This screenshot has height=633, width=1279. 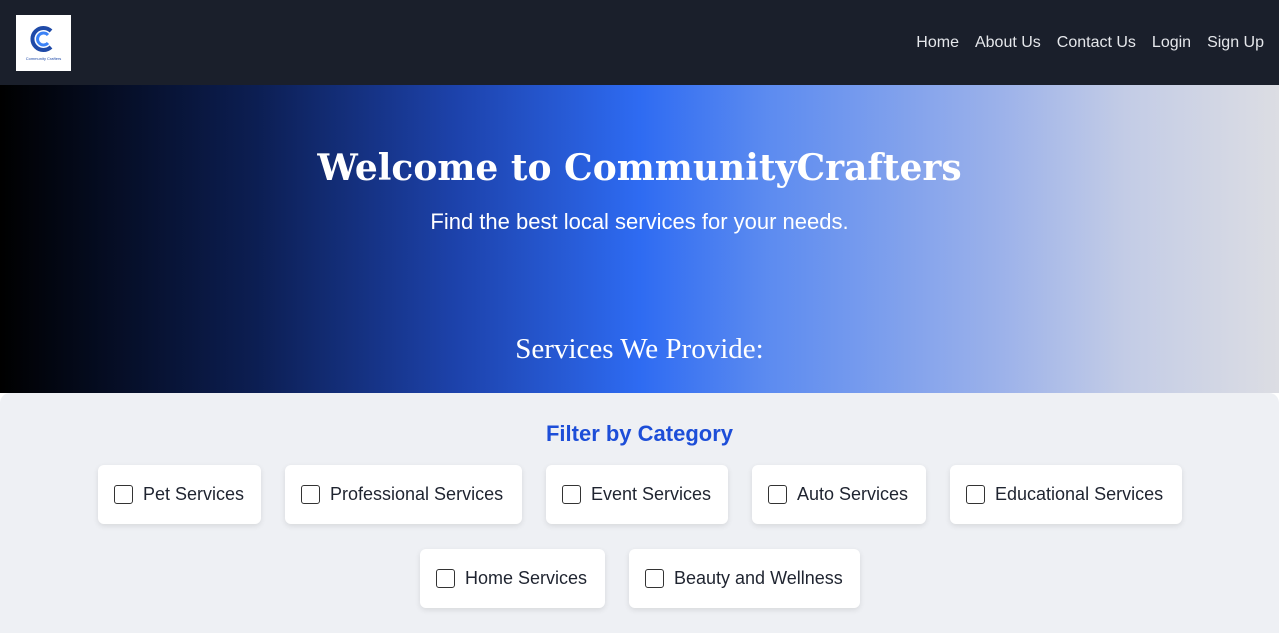 What do you see at coordinates (758, 578) in the screenshot?
I see `category-label: Beauty and Wellness` at bounding box center [758, 578].